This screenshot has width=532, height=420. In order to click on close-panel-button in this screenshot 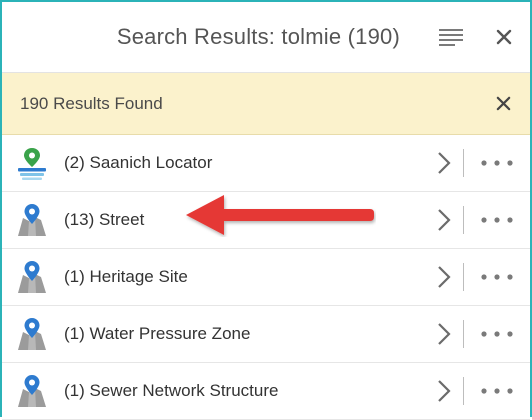, I will do `click(504, 37)`.